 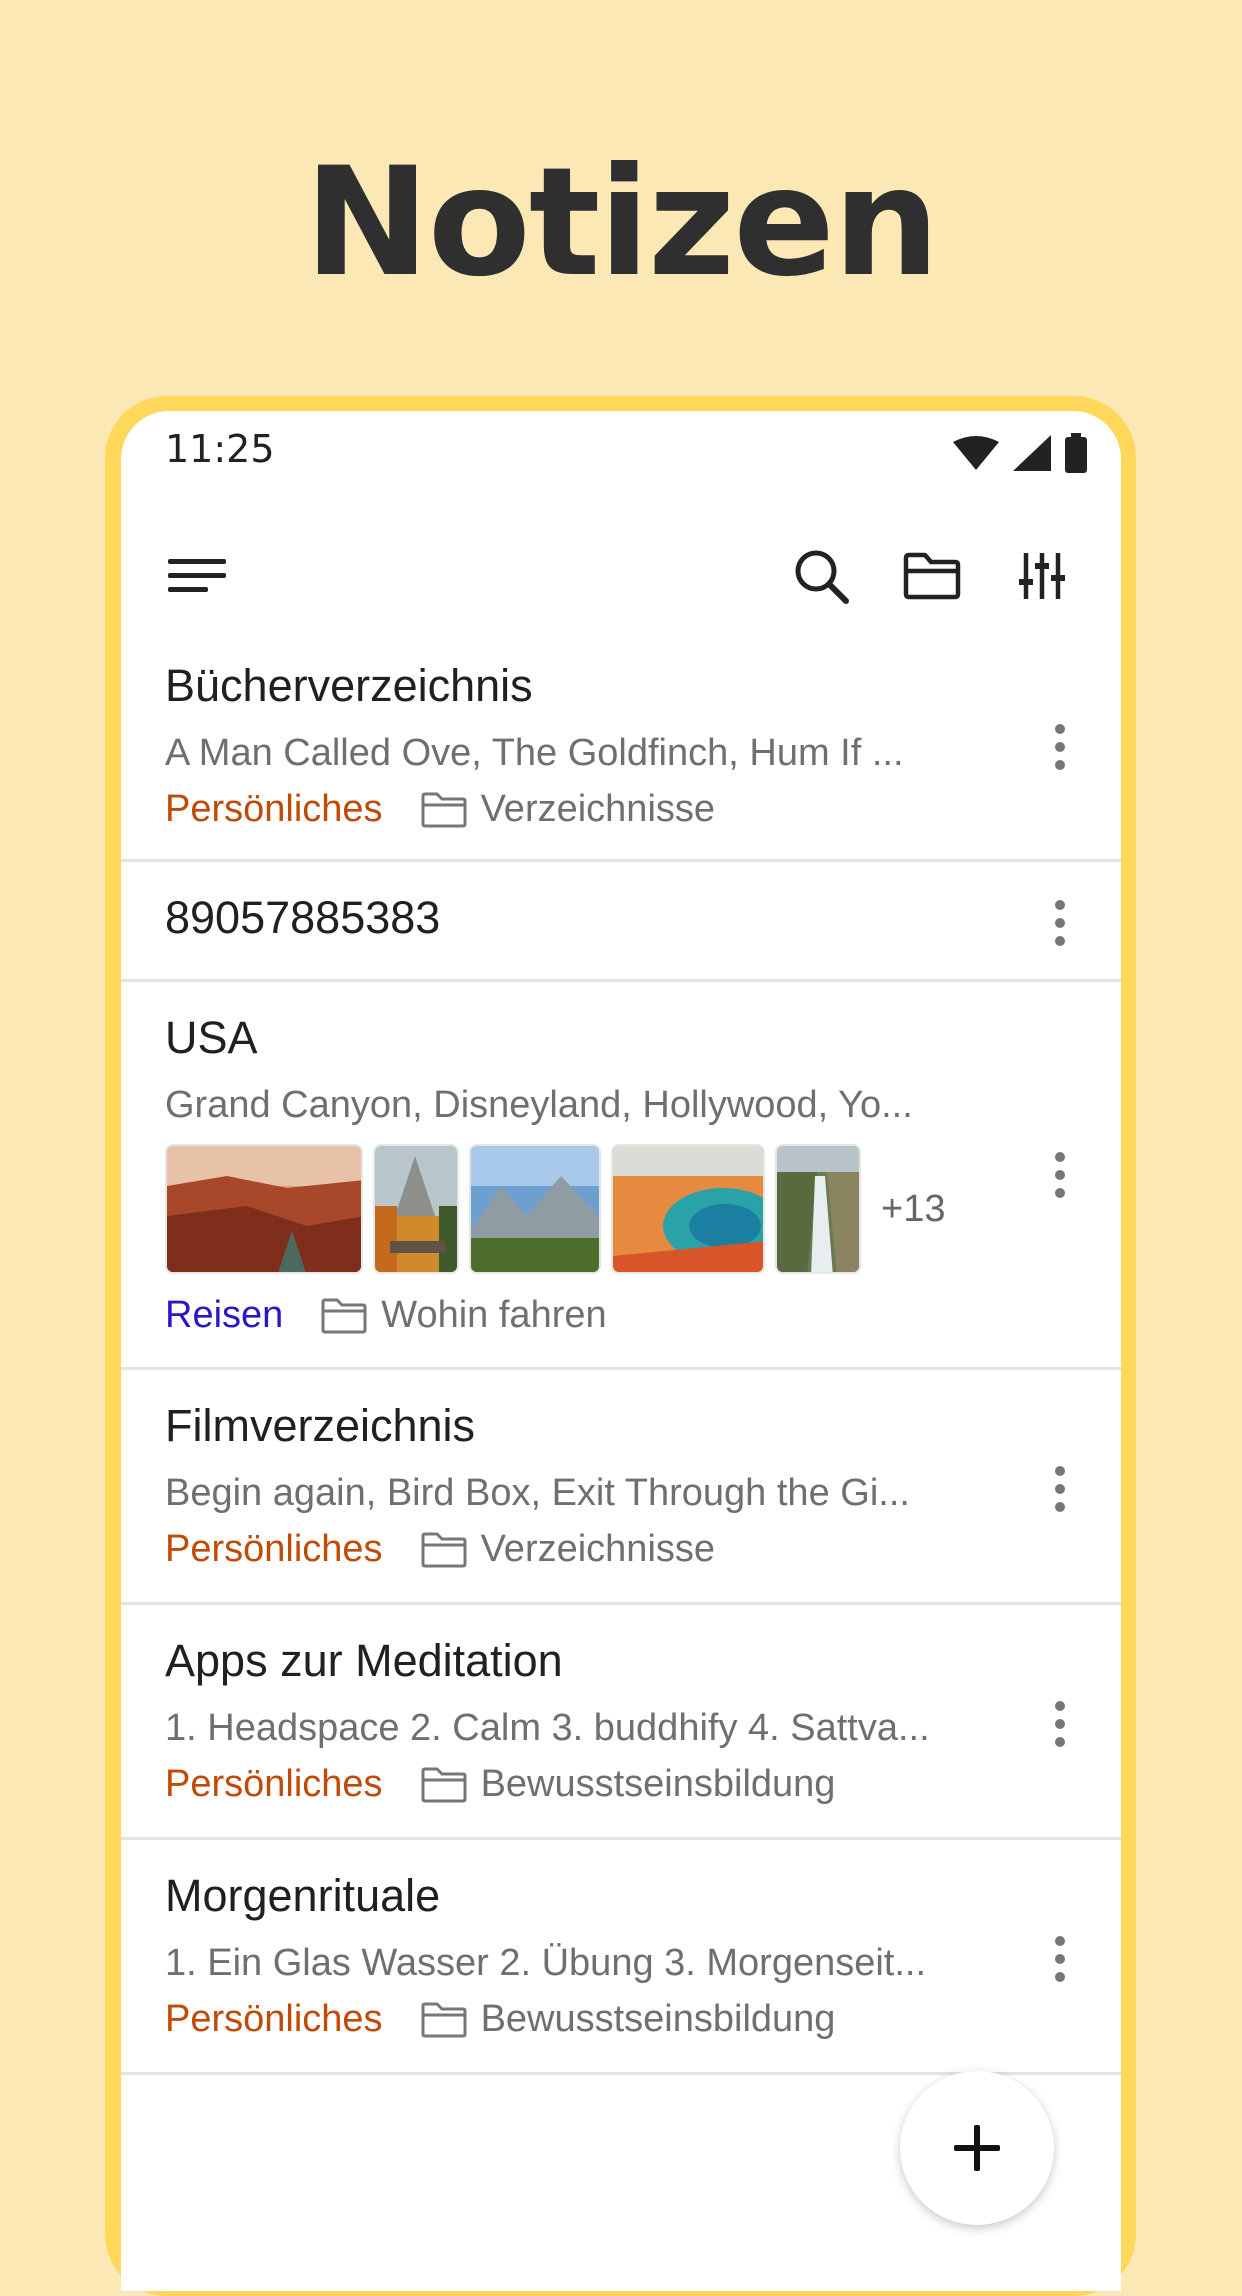 I want to click on status-time: 11:25, so click(x=220, y=449).